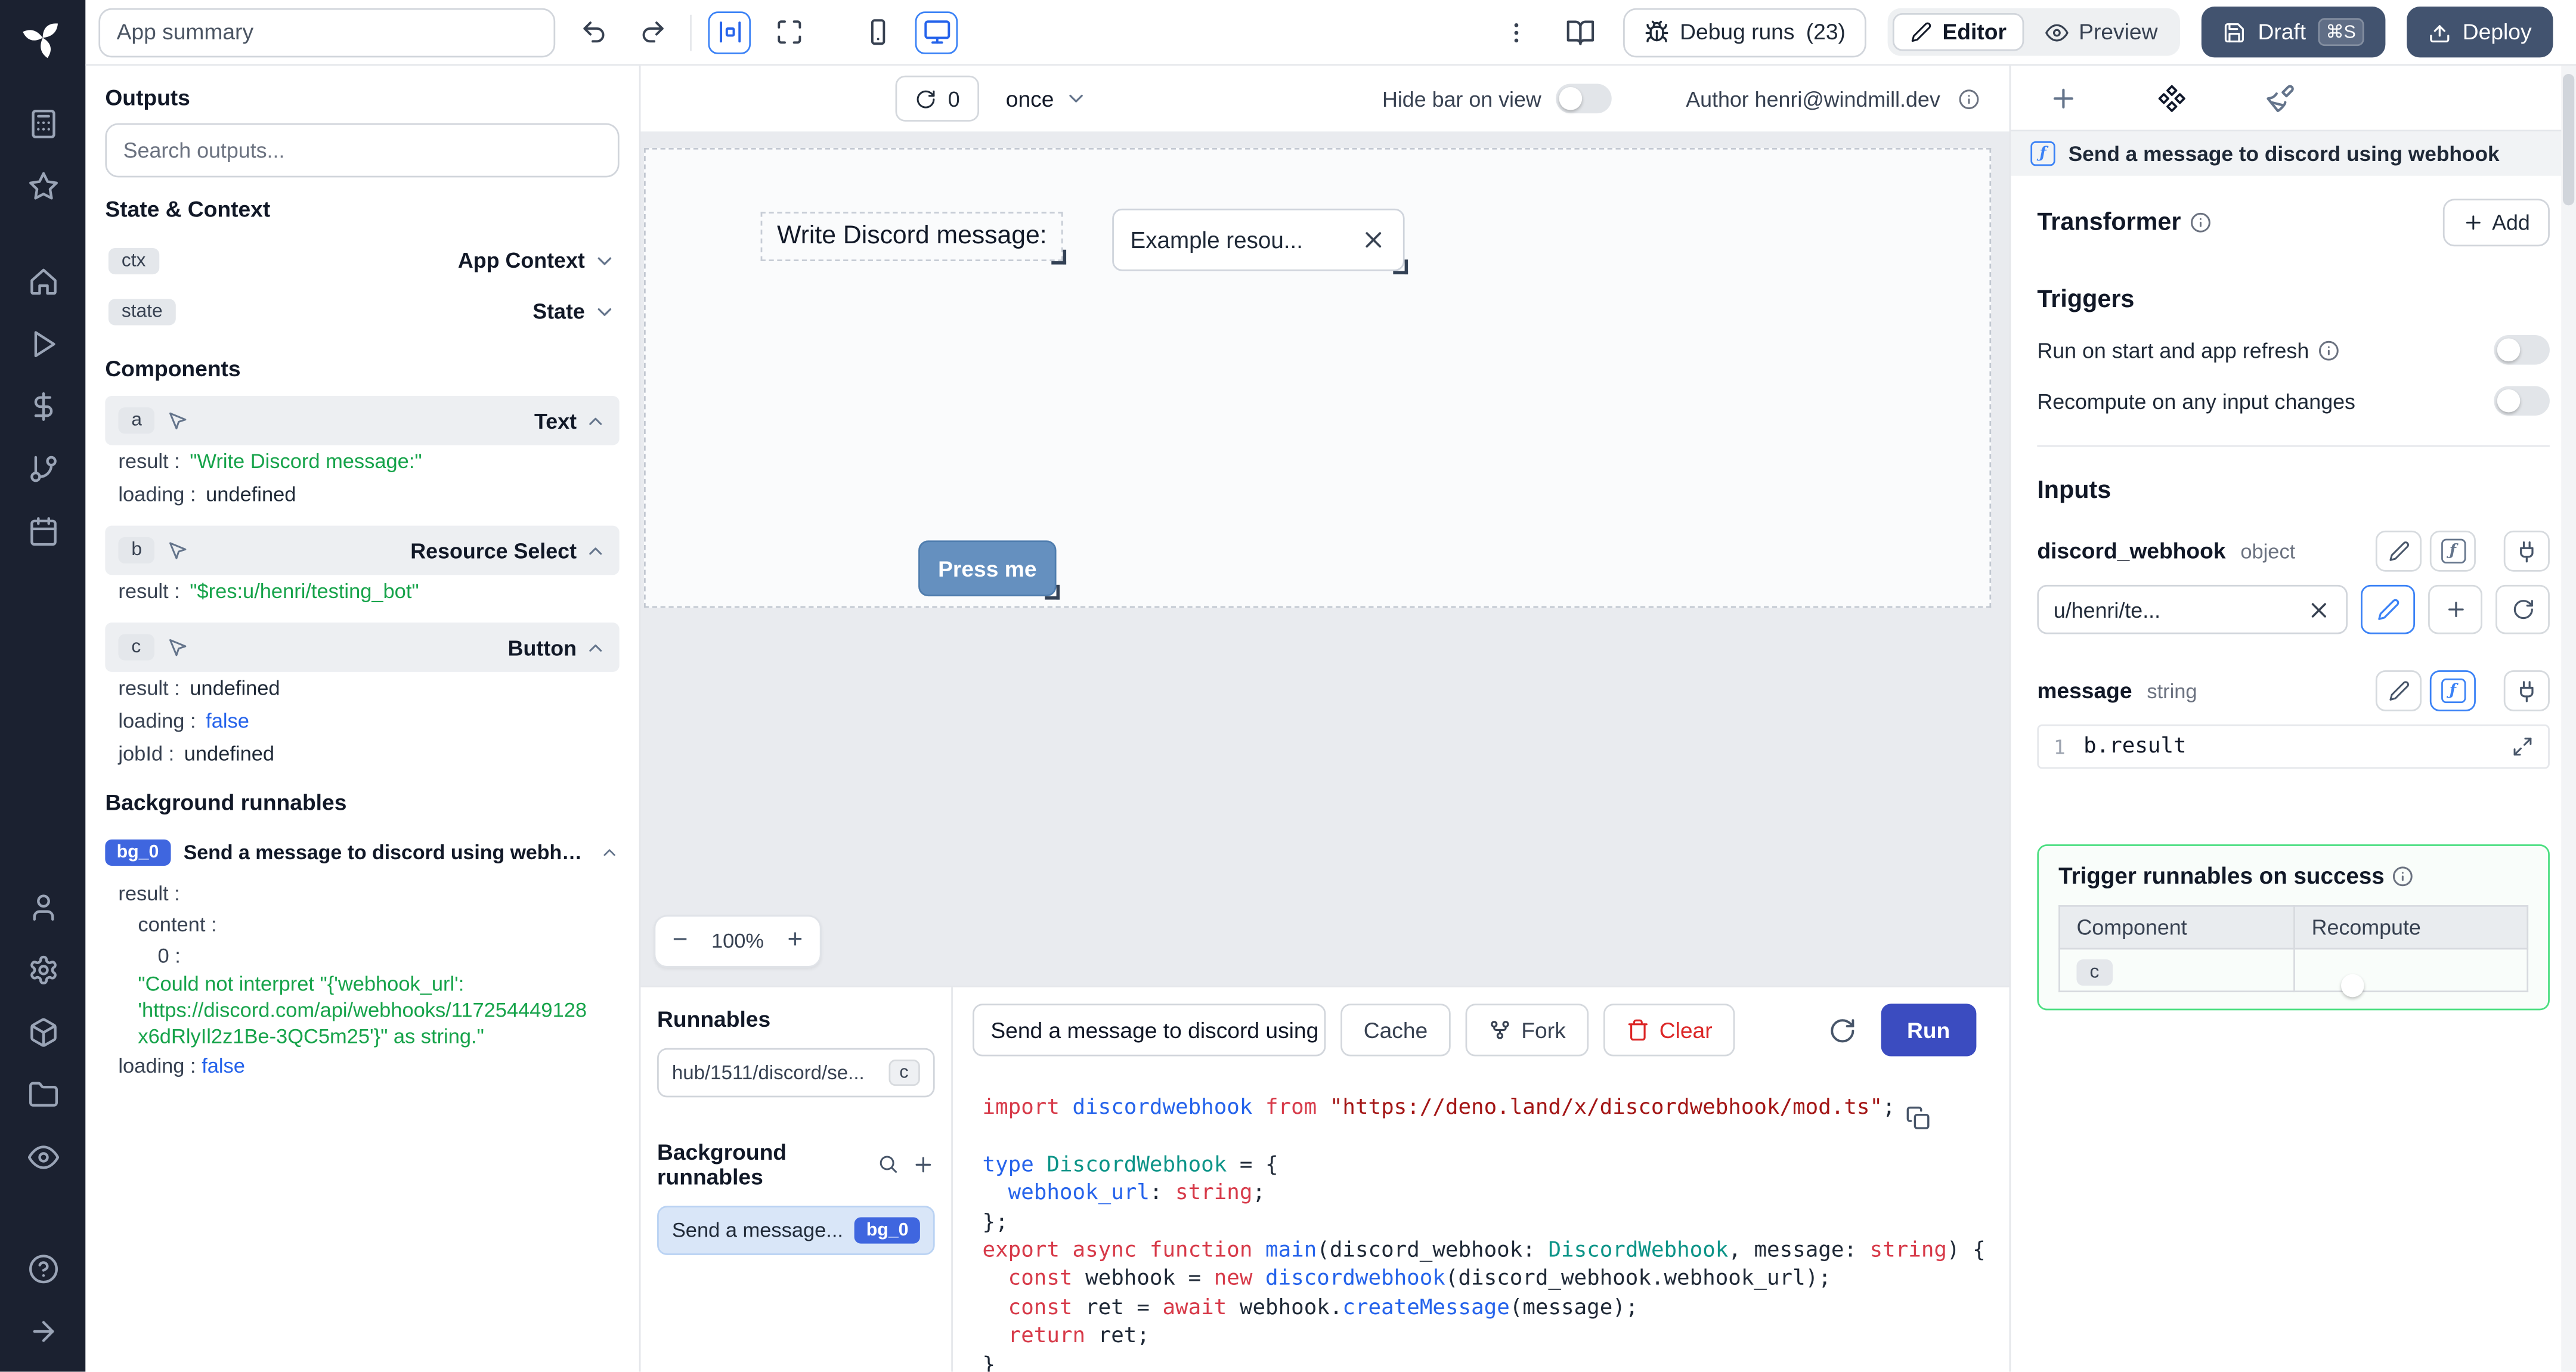 The width and height of the screenshot is (2576, 1372). I want to click on add-resource-button, so click(2455, 609).